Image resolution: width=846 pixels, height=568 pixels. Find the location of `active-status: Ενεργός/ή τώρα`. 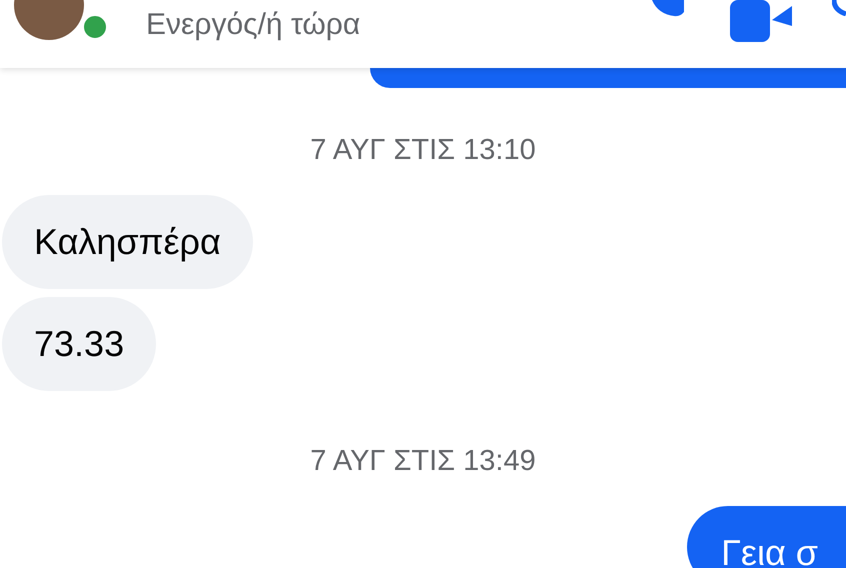

active-status: Ενεργός/ή τώρα is located at coordinates (253, 25).